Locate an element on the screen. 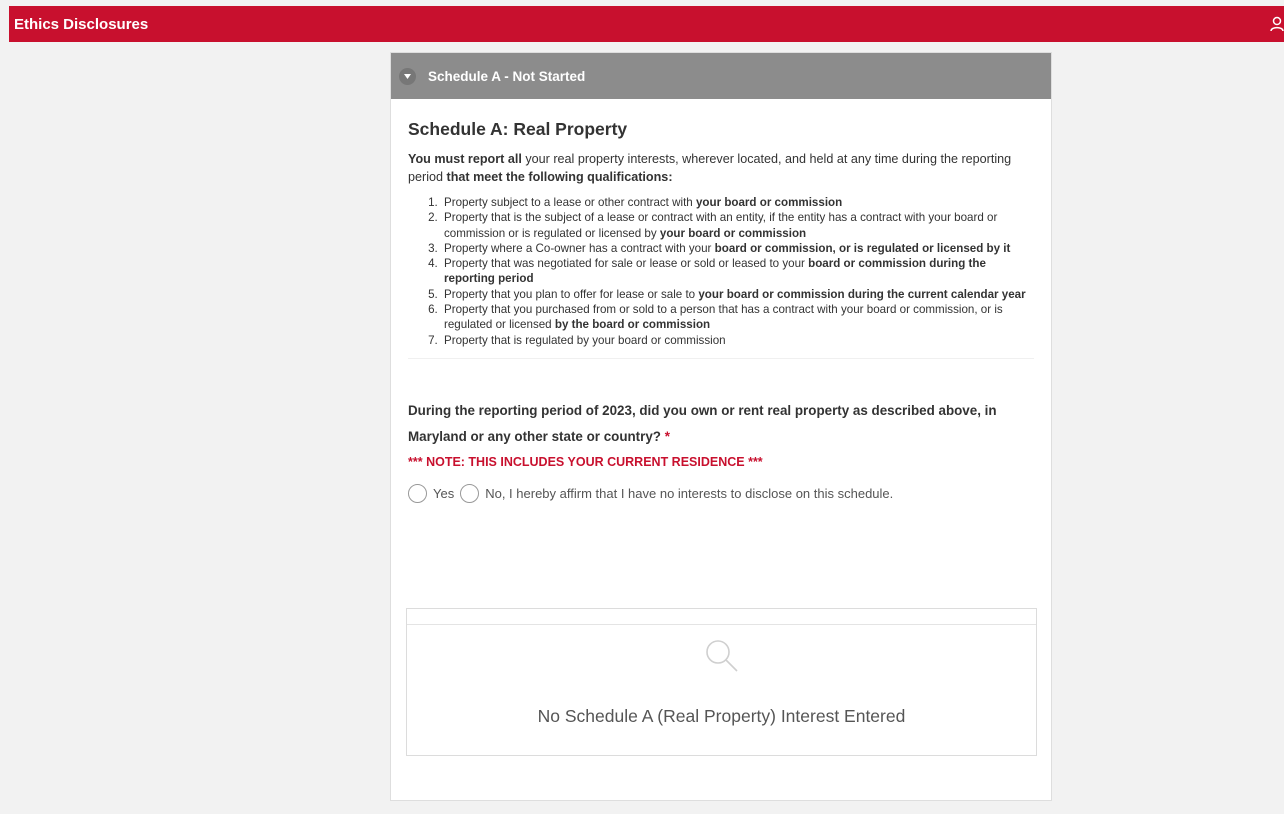  required-mark: * is located at coordinates (665, 436).